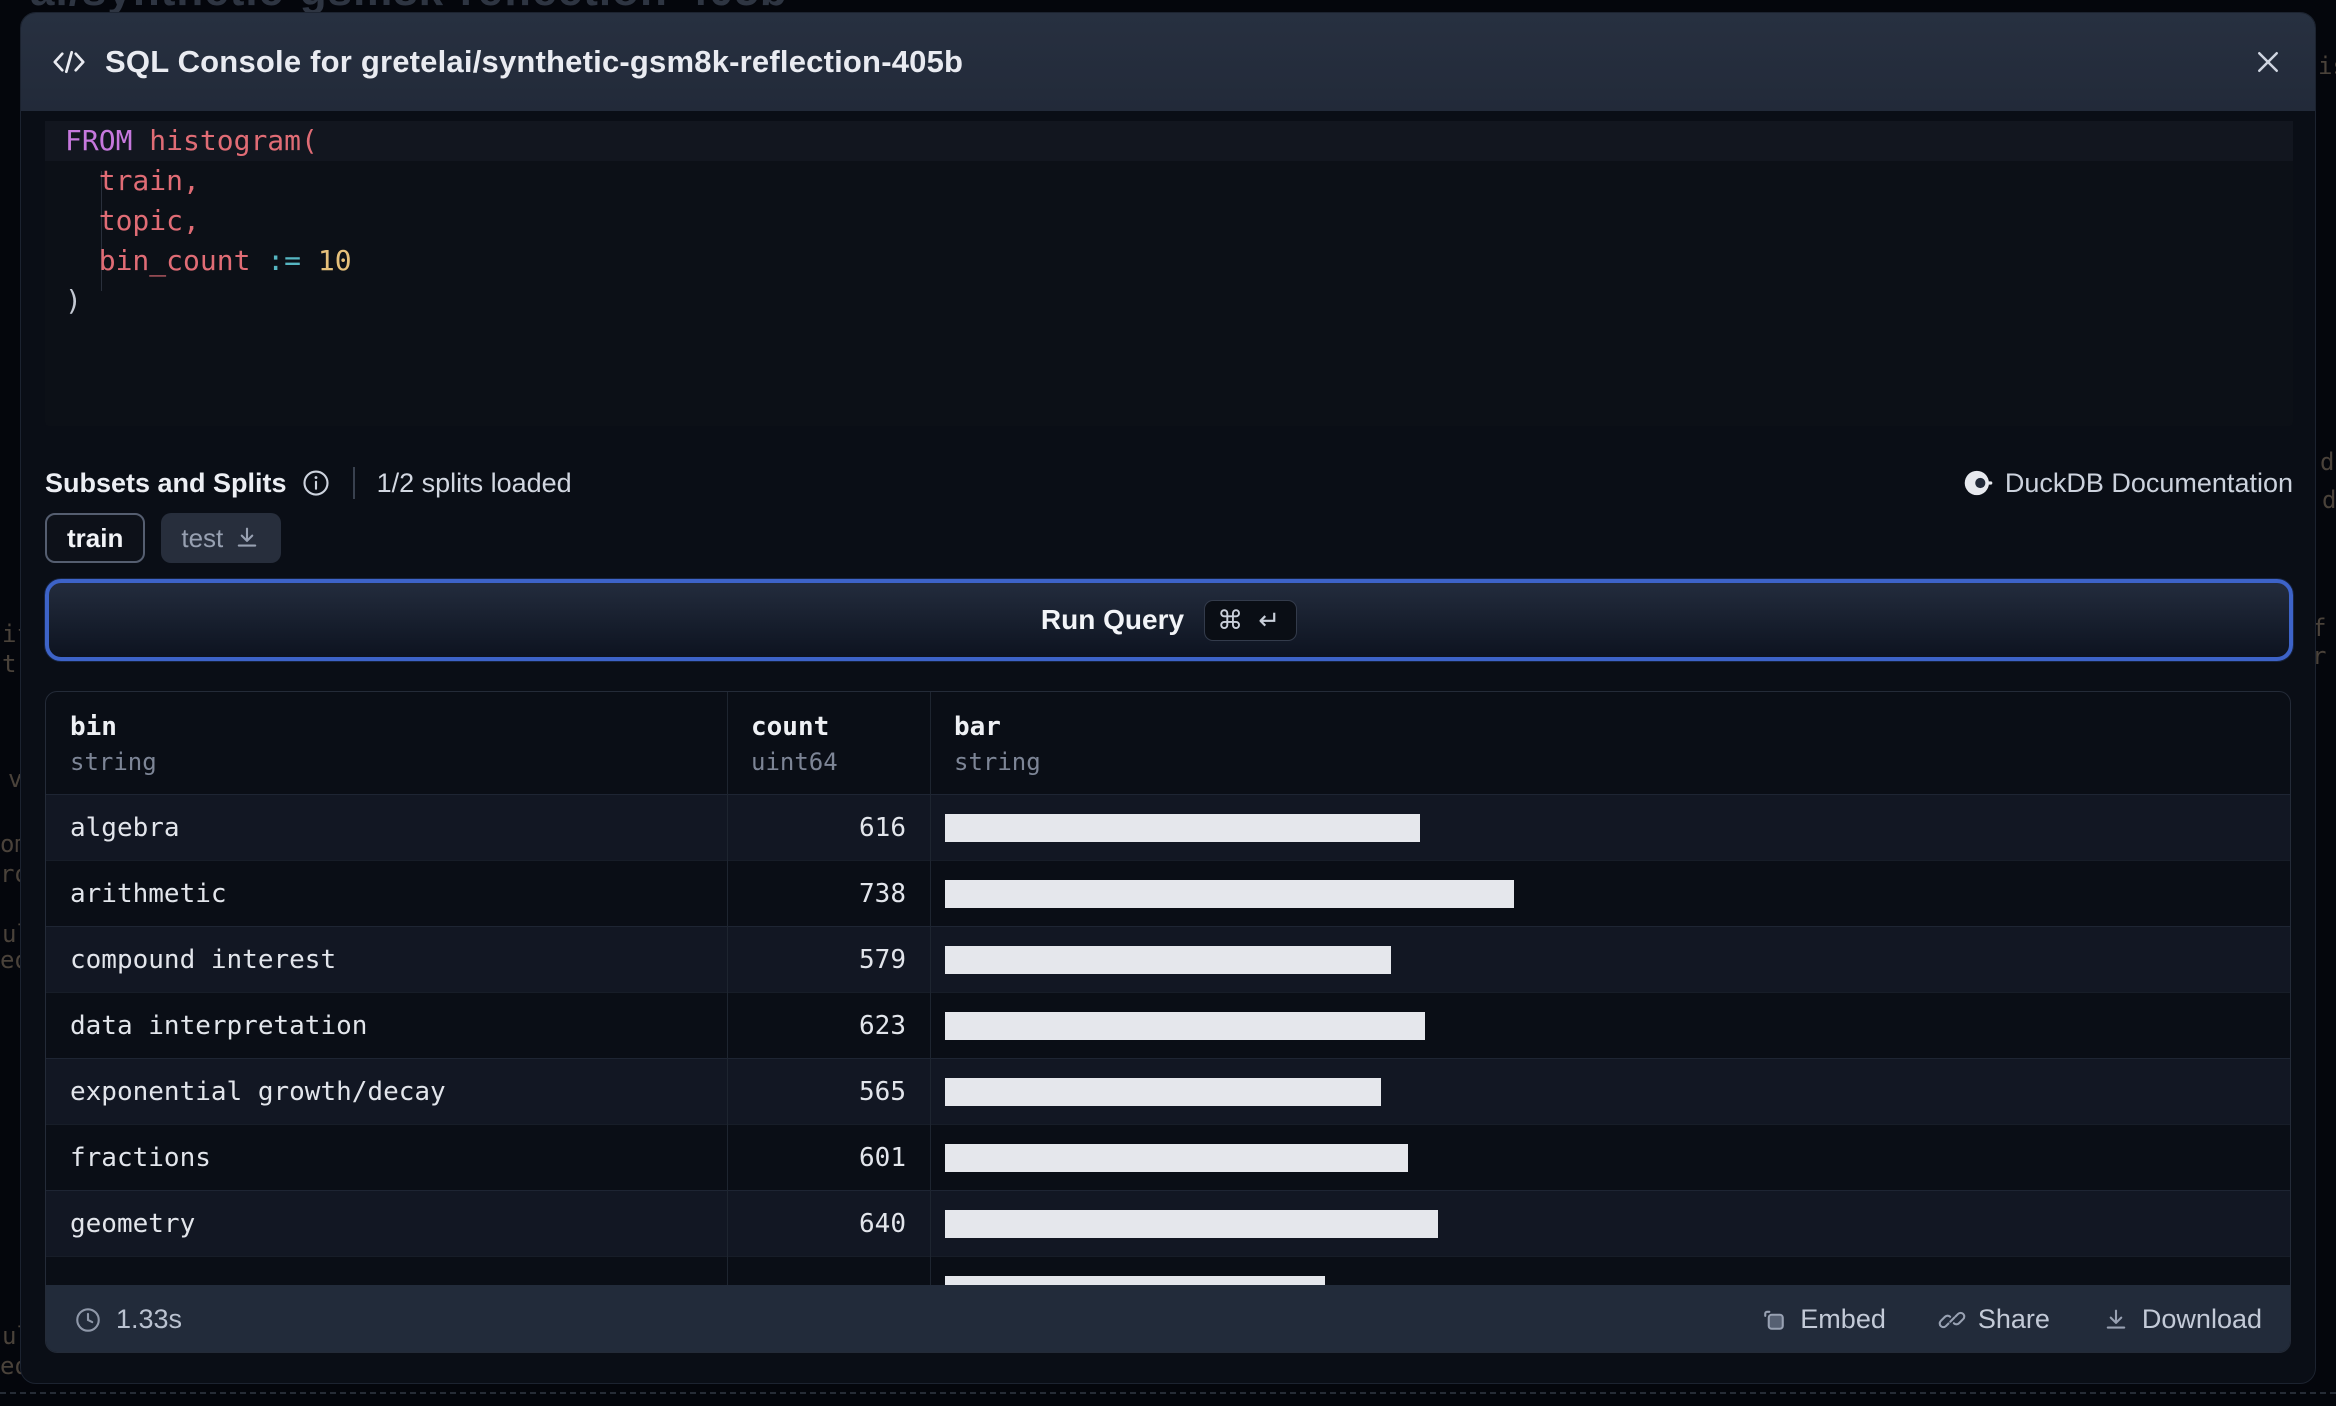 Image resolution: width=2336 pixels, height=1406 pixels. I want to click on table-row, so click(1168, 1270).